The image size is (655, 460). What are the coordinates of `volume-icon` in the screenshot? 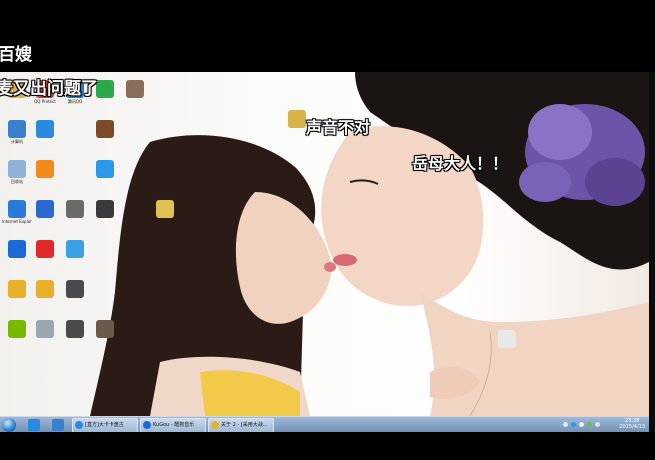 It's located at (581, 424).